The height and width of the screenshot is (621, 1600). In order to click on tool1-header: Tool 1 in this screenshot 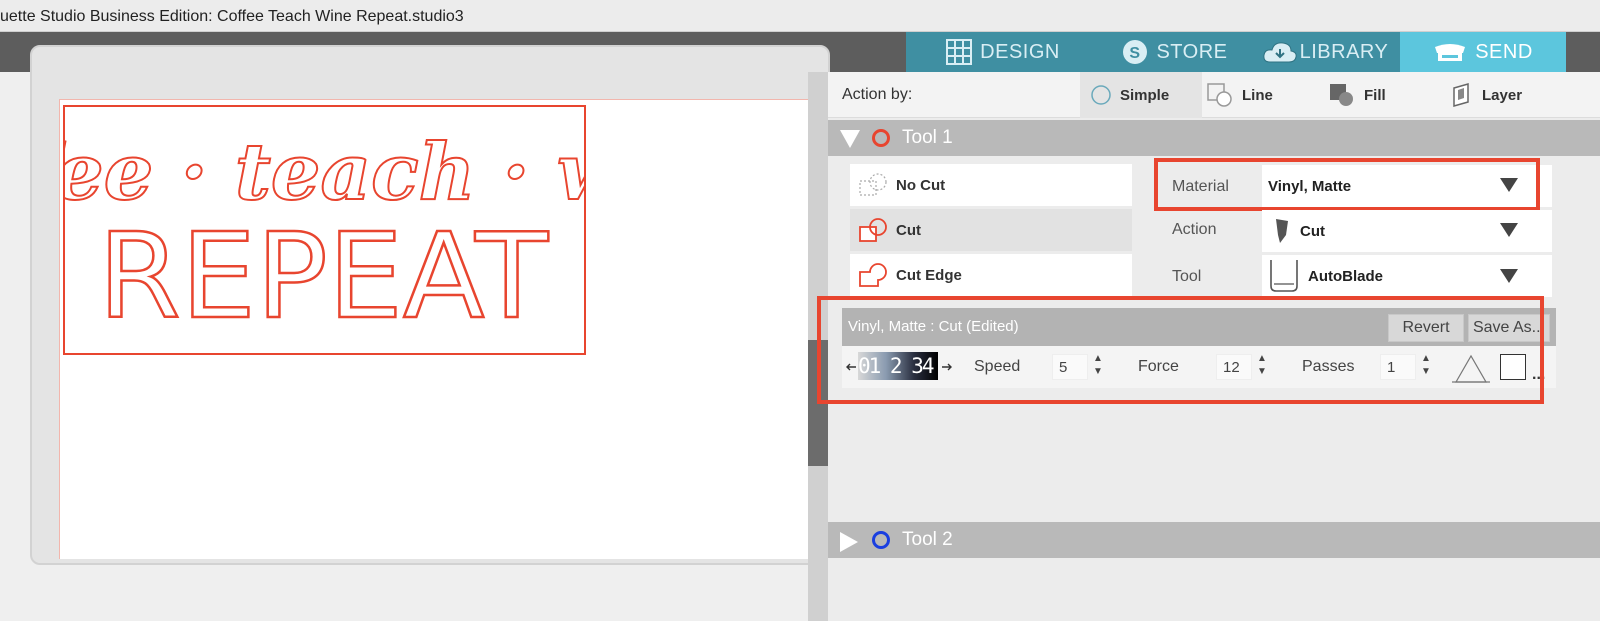, I will do `click(1214, 138)`.